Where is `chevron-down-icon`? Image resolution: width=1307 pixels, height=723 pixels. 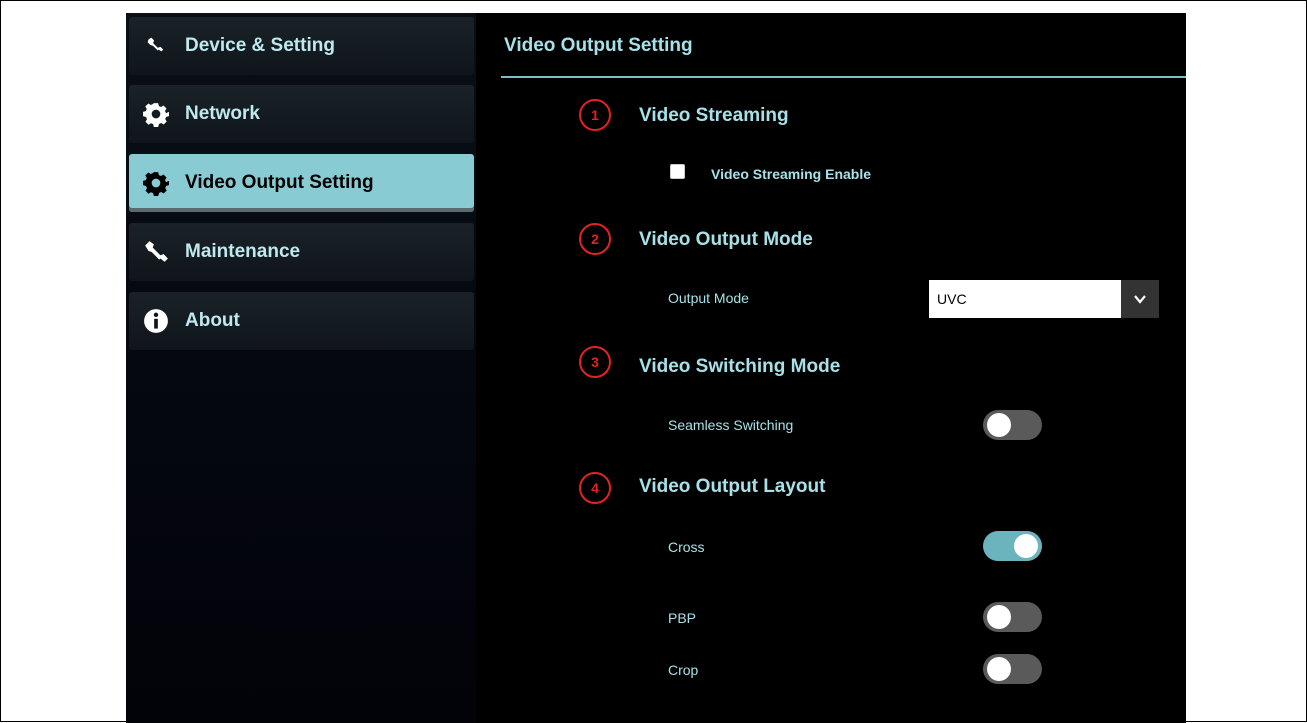
chevron-down-icon is located at coordinates (1140, 299).